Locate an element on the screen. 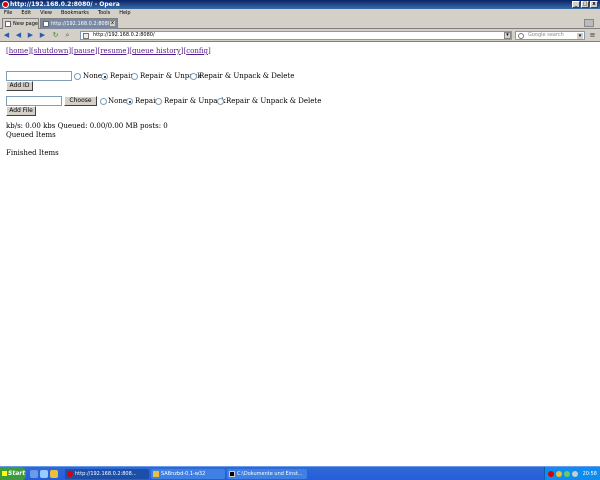 This screenshot has width=600, height=480. back-icon: ◀ is located at coordinates (6, 35).